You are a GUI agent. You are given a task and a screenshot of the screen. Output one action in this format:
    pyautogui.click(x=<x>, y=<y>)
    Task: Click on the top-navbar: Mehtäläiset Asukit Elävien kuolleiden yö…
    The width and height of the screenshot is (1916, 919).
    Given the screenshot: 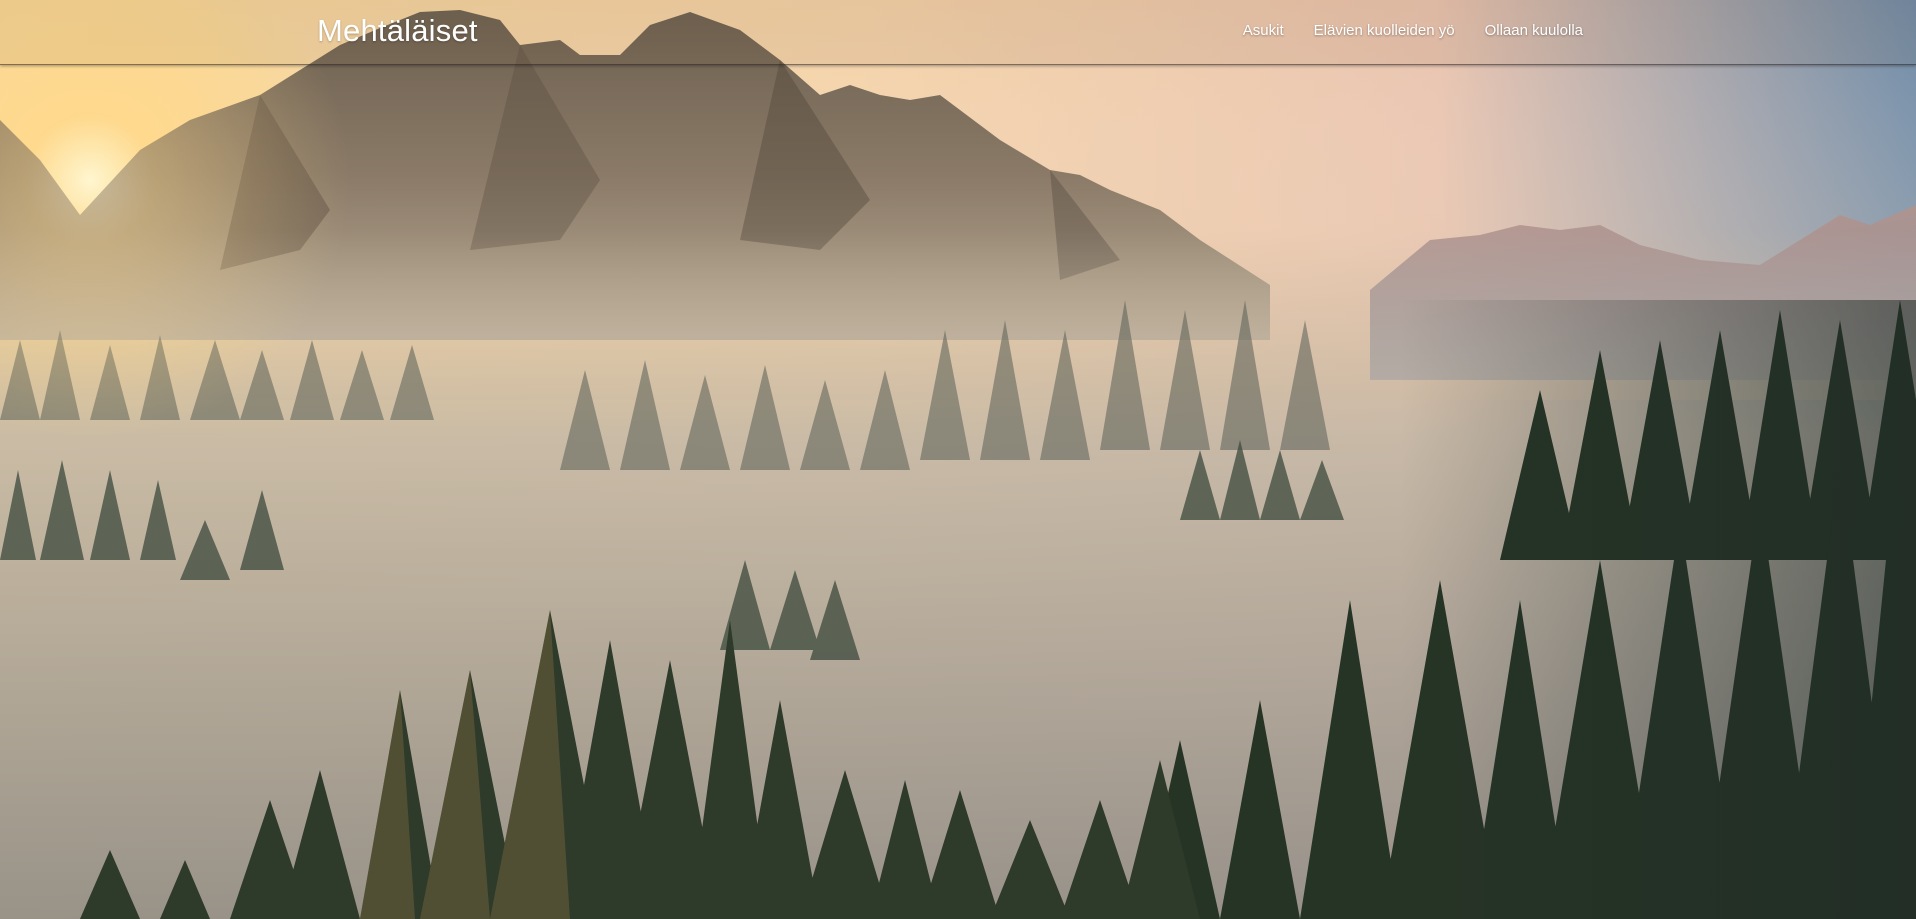 What is the action you would take?
    pyautogui.click(x=958, y=32)
    